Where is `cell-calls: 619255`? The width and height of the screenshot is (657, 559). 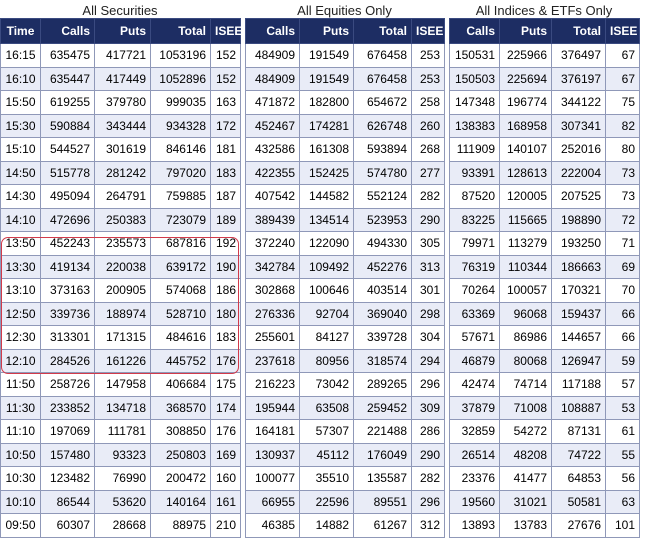
cell-calls: 619255 is located at coordinates (67, 102).